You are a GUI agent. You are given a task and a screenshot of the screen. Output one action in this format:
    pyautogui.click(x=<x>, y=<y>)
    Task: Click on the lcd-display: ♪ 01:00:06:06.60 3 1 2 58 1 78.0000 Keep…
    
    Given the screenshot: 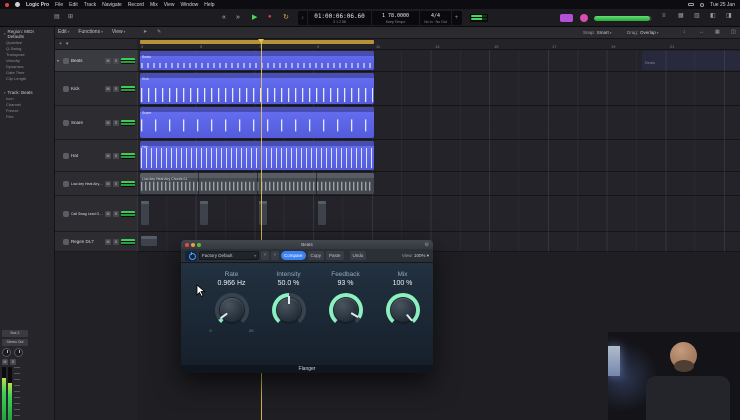 What is the action you would take?
    pyautogui.click(x=380, y=18)
    